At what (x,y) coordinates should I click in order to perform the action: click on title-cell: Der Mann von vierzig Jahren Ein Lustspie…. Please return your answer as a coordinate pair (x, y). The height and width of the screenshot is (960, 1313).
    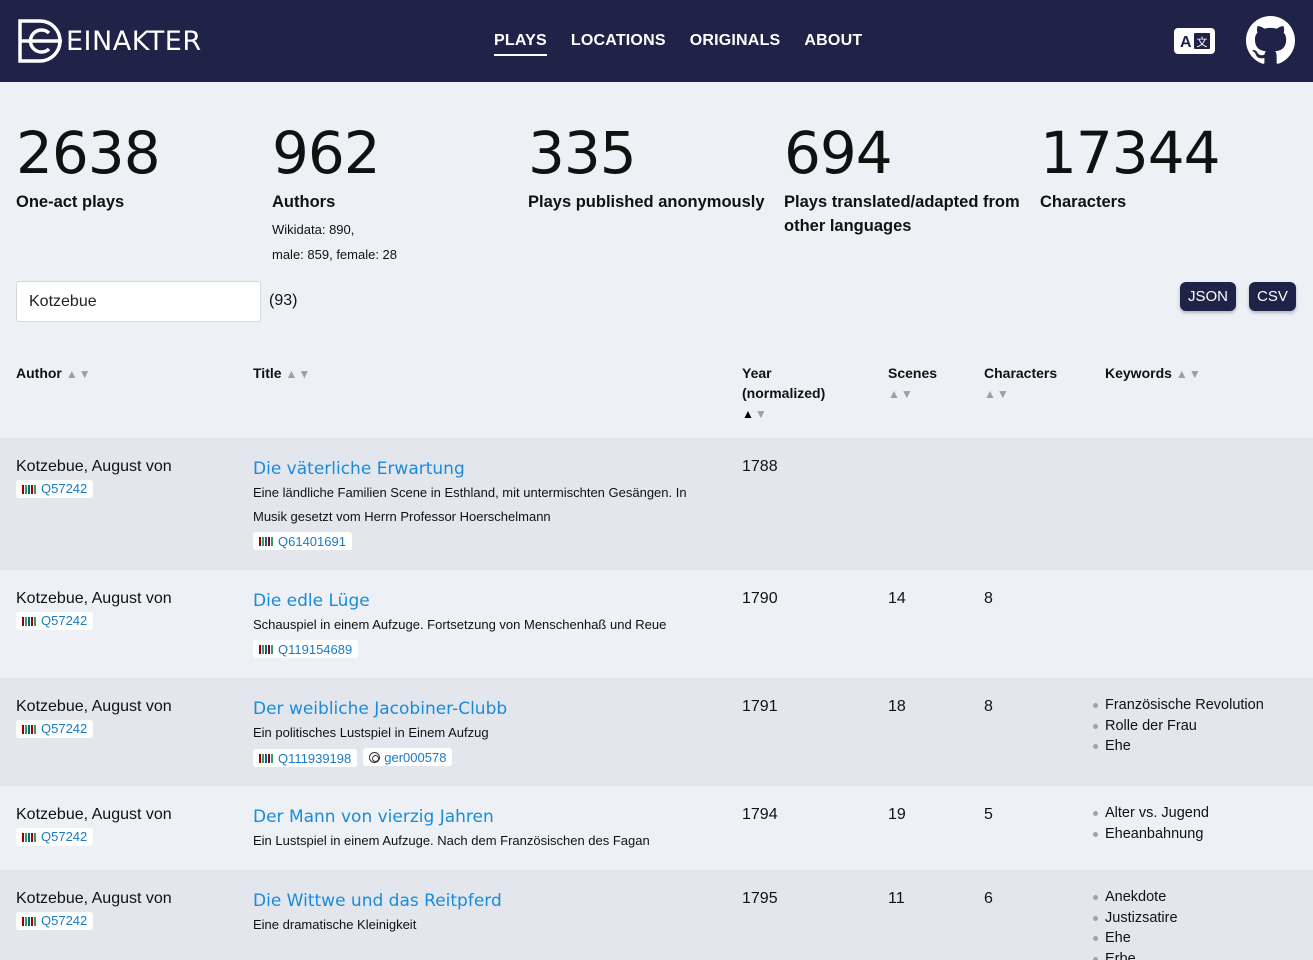
    Looking at the image, I should click on (483, 829).